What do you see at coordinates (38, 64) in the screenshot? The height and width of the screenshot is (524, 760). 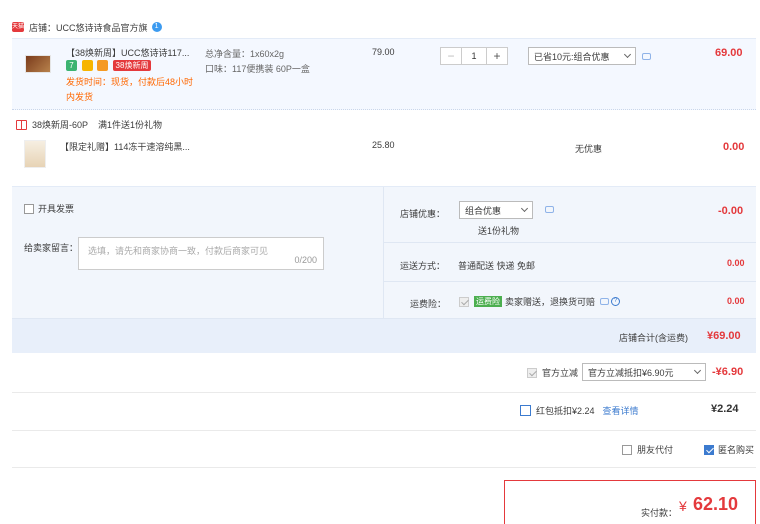 I see `product-thumbnail` at bounding box center [38, 64].